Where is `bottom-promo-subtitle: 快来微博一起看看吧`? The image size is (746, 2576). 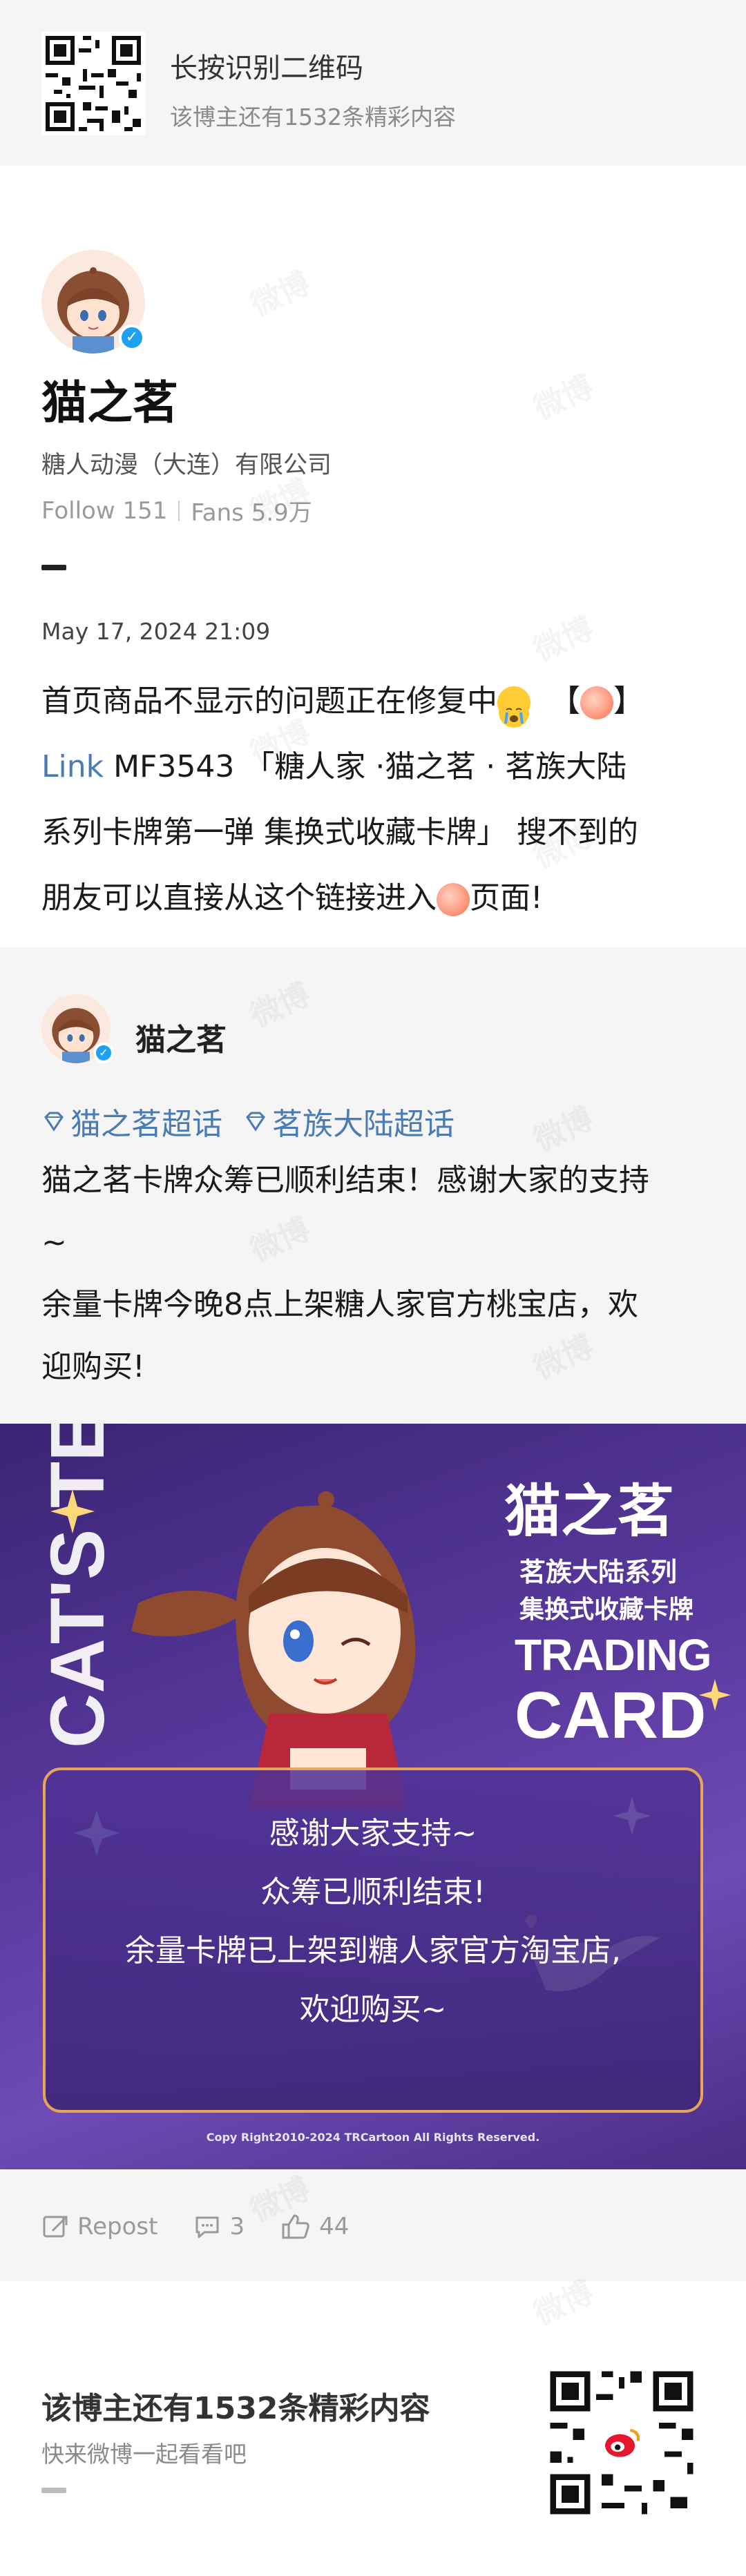 bottom-promo-subtitle: 快来微博一起看看吧 is located at coordinates (144, 2454).